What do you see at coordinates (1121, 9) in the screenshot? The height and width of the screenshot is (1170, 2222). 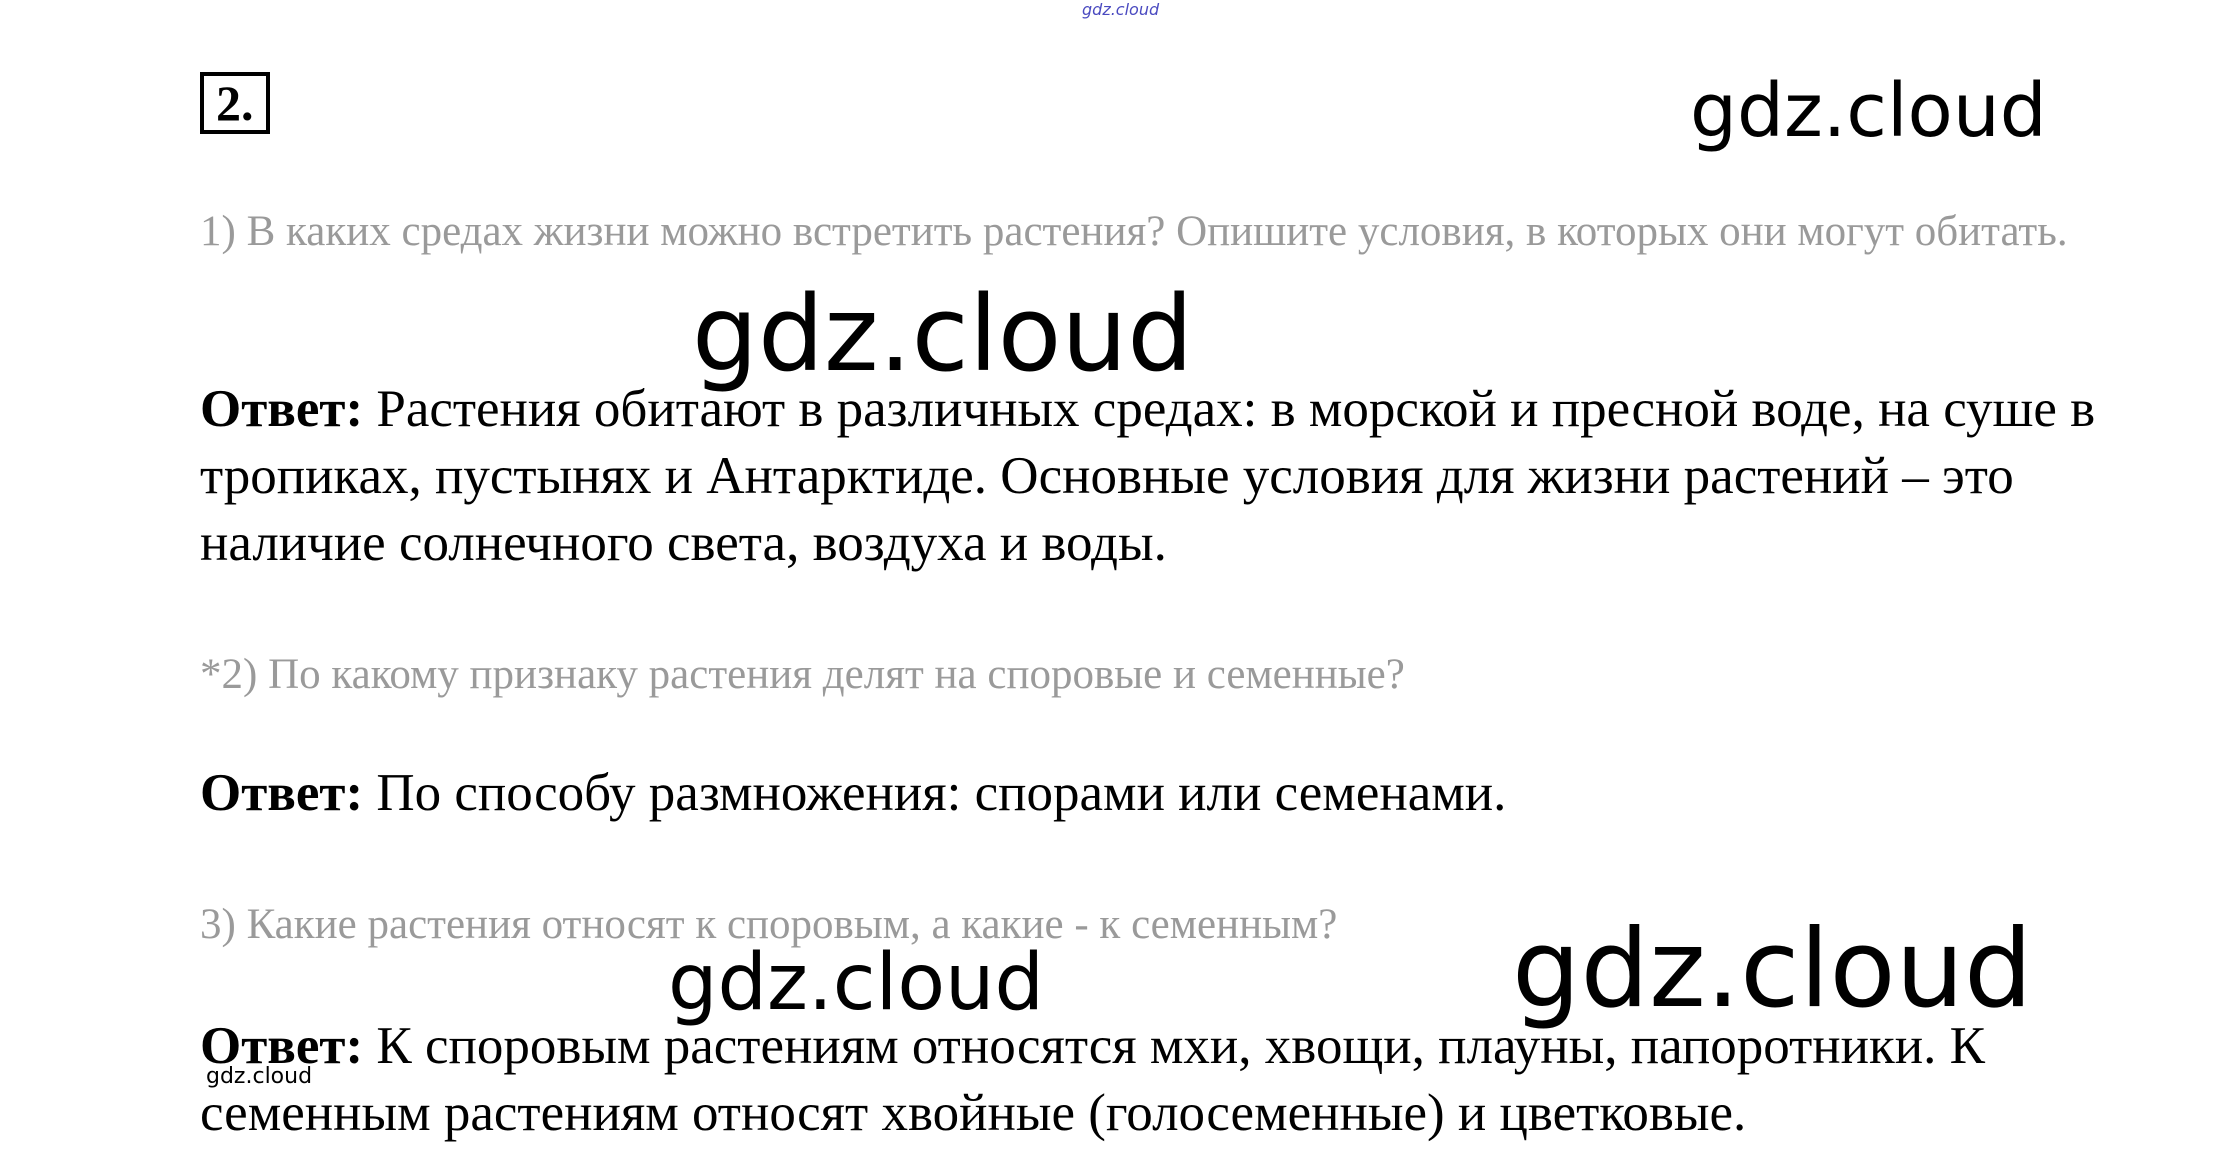 I see `watermark-top: gdz.cloud` at bounding box center [1121, 9].